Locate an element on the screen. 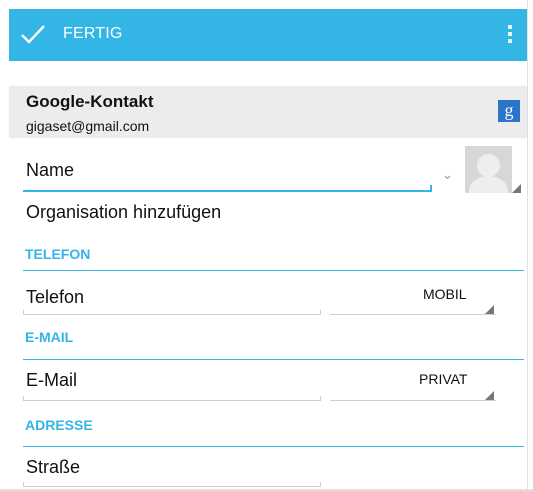 The image size is (533, 491). phone-section-divider is located at coordinates (273, 270).